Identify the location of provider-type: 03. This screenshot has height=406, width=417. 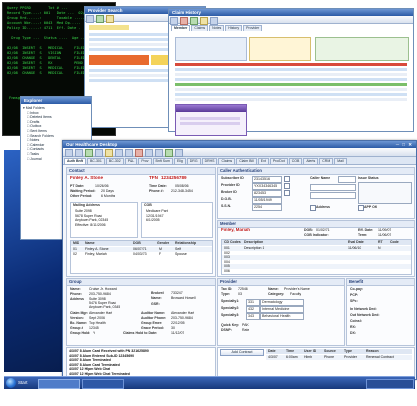
(240, 294).